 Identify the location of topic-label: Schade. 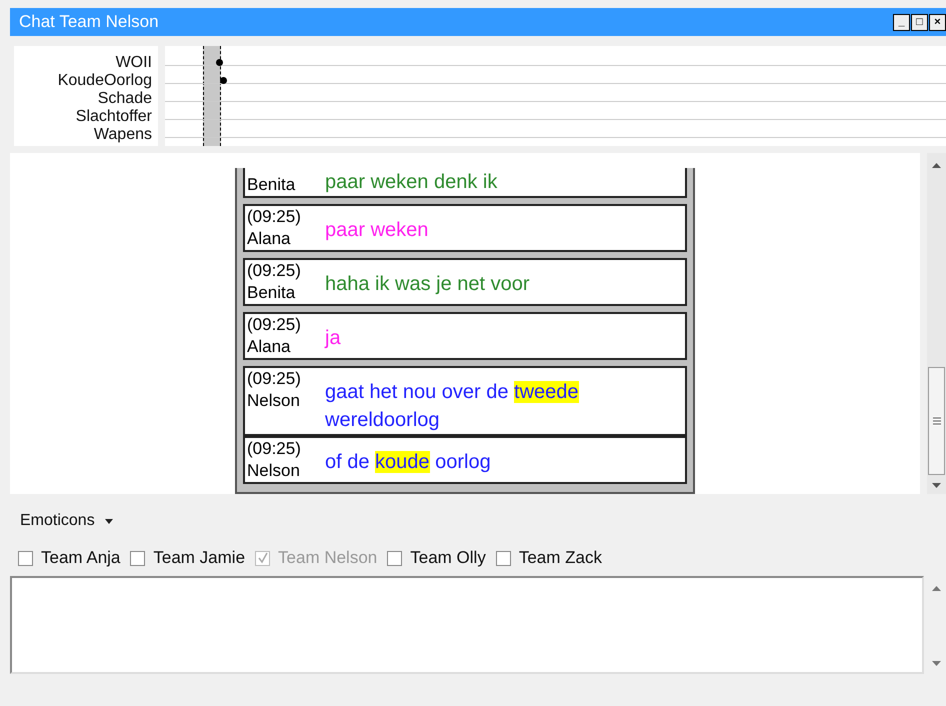
(125, 99).